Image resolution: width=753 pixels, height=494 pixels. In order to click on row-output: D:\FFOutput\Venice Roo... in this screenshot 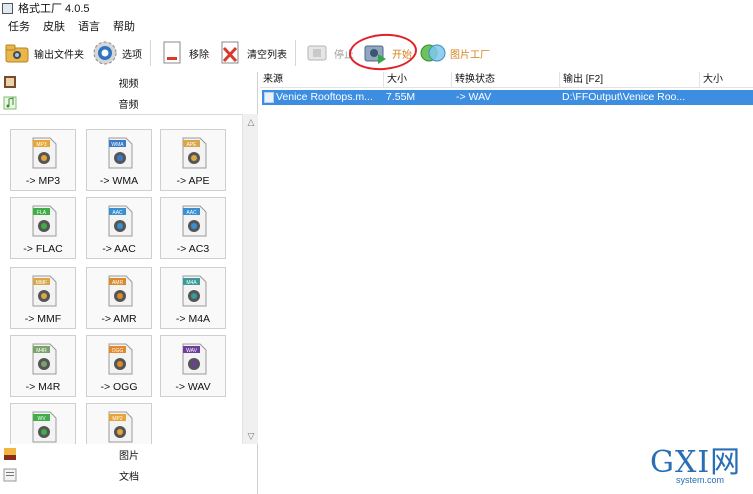, I will do `click(624, 97)`.